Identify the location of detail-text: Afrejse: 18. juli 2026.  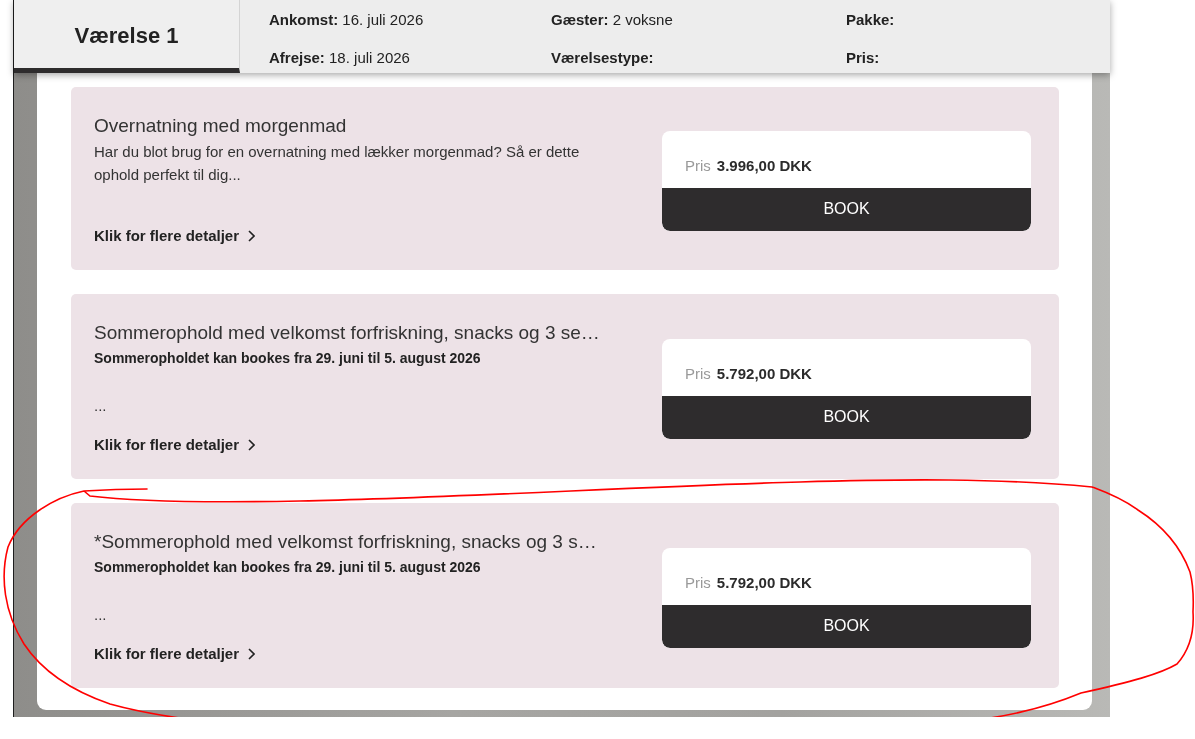
(340, 57).